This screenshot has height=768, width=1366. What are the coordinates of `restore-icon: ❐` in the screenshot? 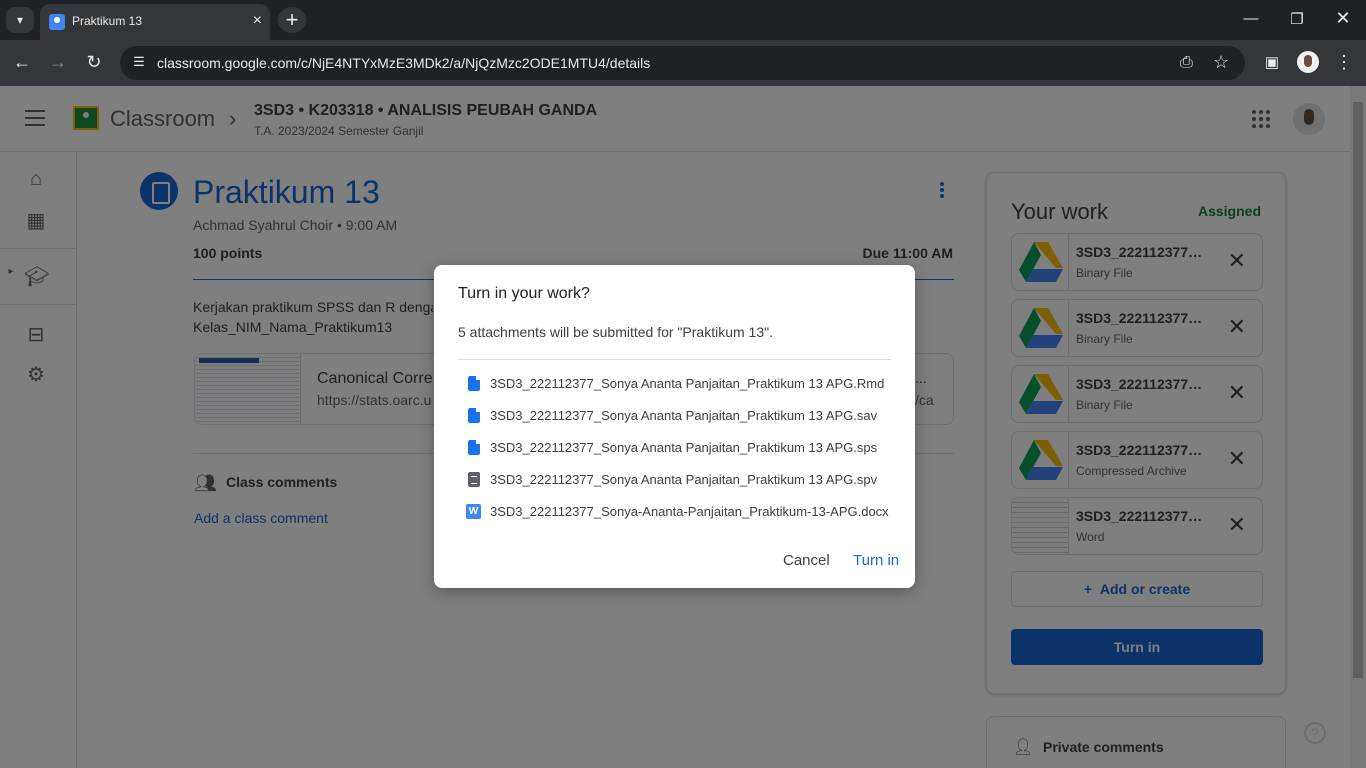 It's located at (1297, 19).